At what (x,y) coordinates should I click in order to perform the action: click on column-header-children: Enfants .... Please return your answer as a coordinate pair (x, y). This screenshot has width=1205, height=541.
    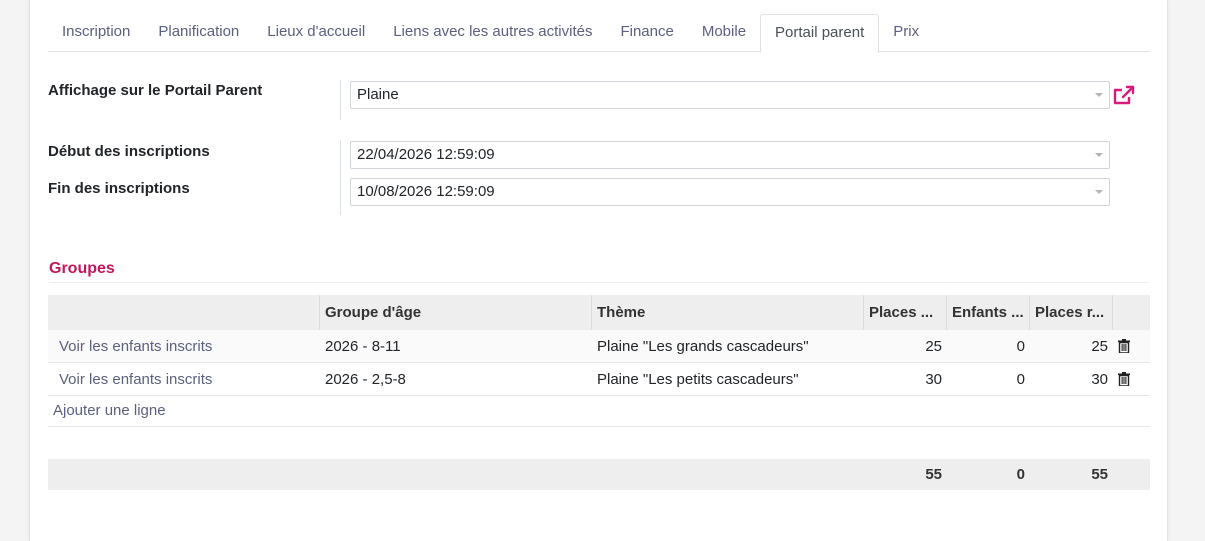
    Looking at the image, I should click on (988, 312).